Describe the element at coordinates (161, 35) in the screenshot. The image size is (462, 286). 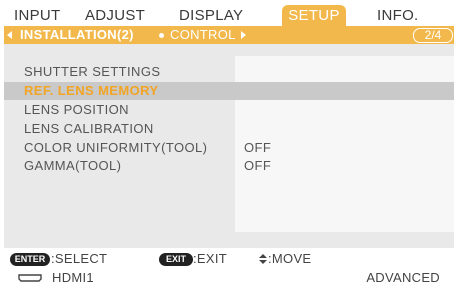
I see `dot-separator-icon` at that location.